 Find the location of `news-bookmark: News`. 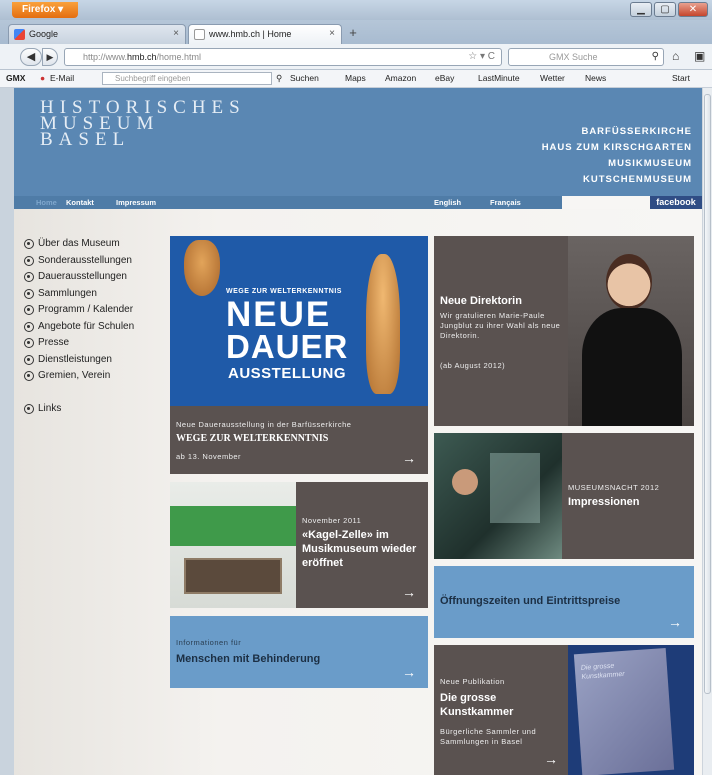

news-bookmark: News is located at coordinates (595, 78).